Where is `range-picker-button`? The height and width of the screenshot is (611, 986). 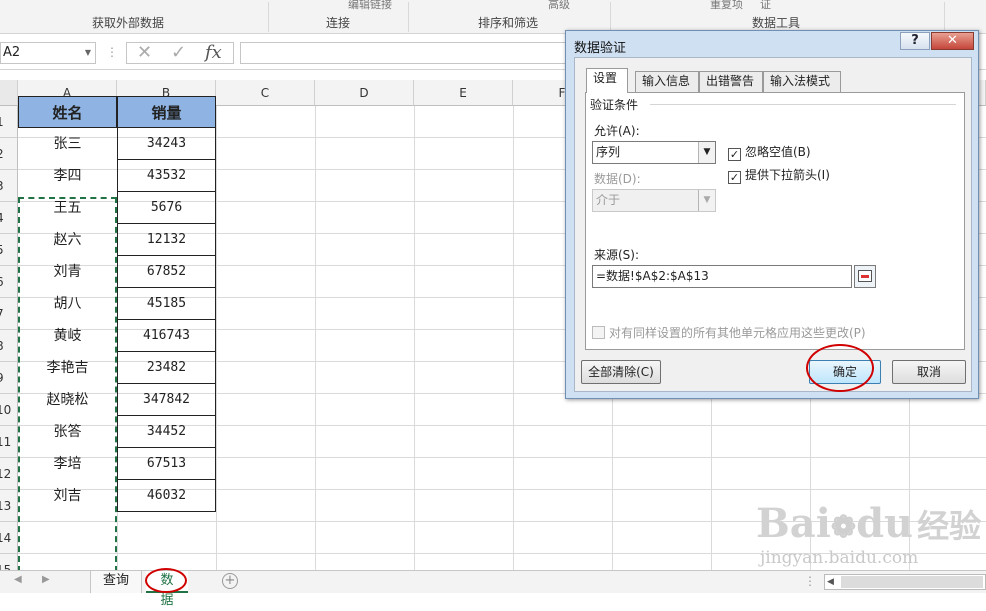 range-picker-button is located at coordinates (865, 276).